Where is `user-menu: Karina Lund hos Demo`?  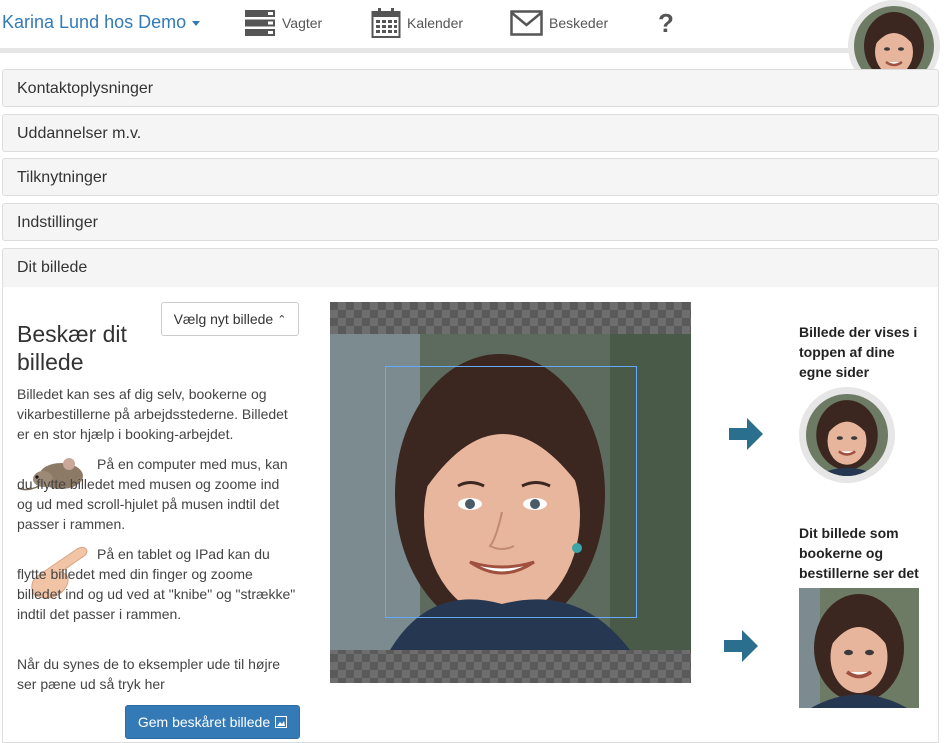 user-menu: Karina Lund hos Demo is located at coordinates (101, 22).